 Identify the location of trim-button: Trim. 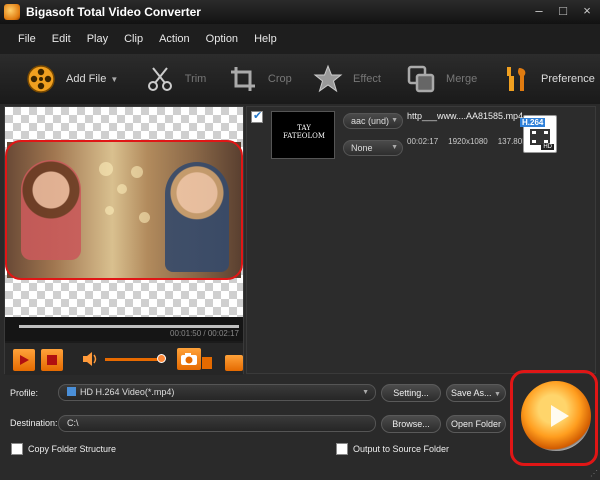
(186, 79).